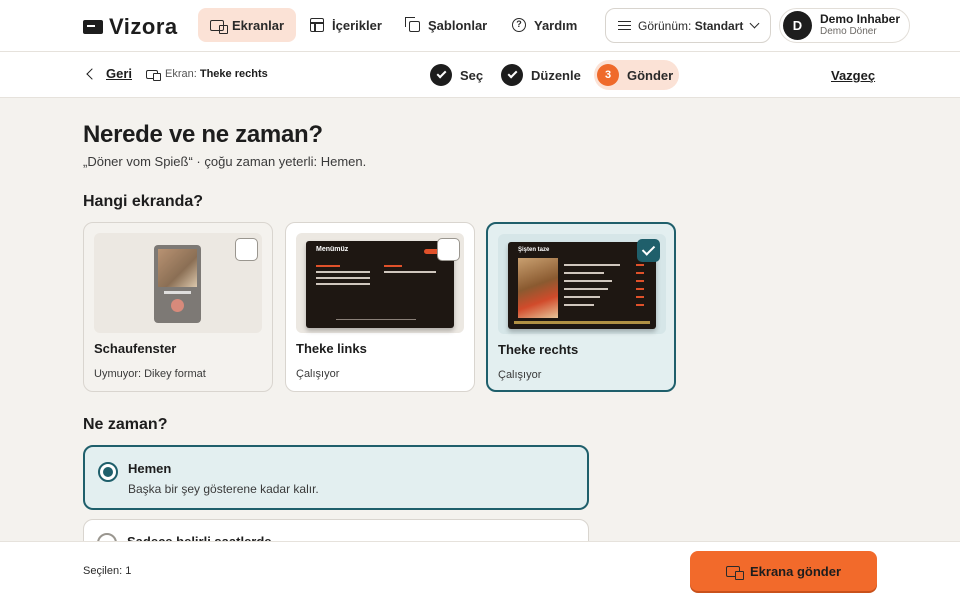 The image size is (960, 600). Describe the element at coordinates (797, 25) in the screenshot. I see `avatar: D` at that location.